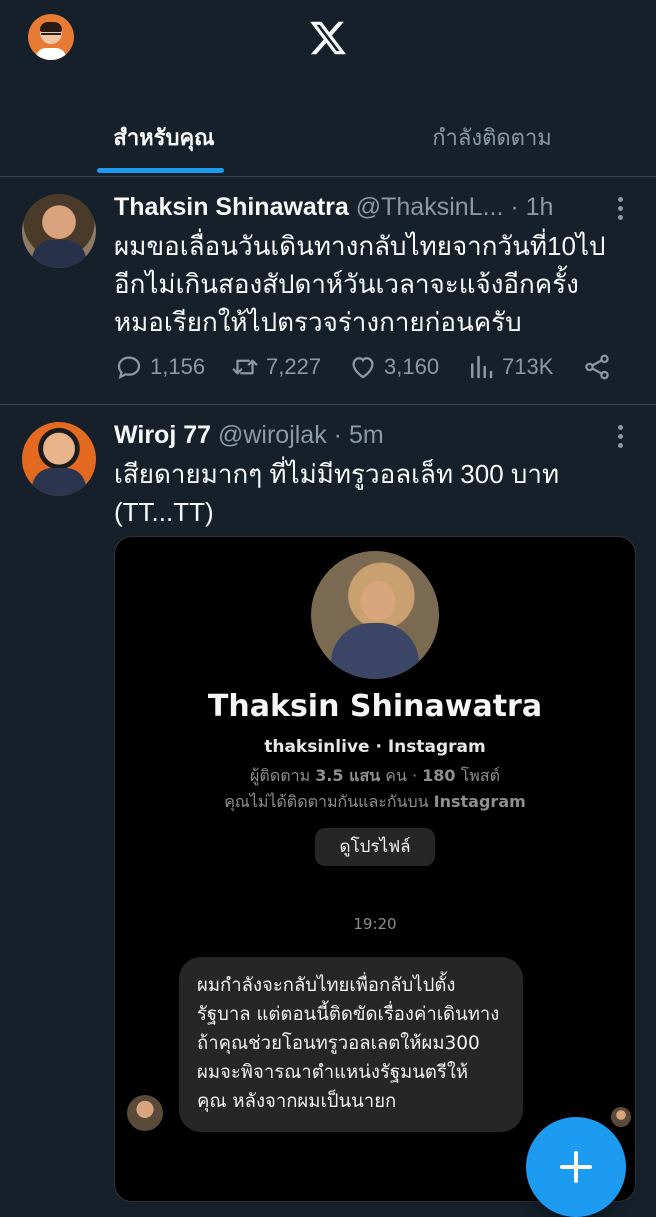 The width and height of the screenshot is (656, 1217). Describe the element at coordinates (272, 435) in the screenshot. I see `author-handle: @wirojlak` at that location.